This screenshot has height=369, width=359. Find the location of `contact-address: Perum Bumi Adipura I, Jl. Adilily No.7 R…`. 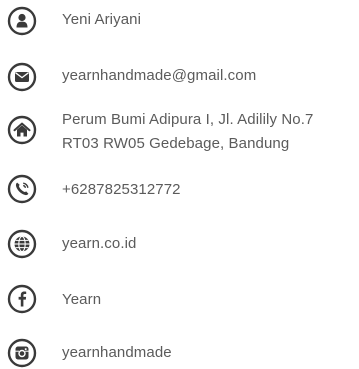

contact-address: Perum Bumi Adipura I, Jl. Adilily No.7 R… is located at coordinates (187, 132).